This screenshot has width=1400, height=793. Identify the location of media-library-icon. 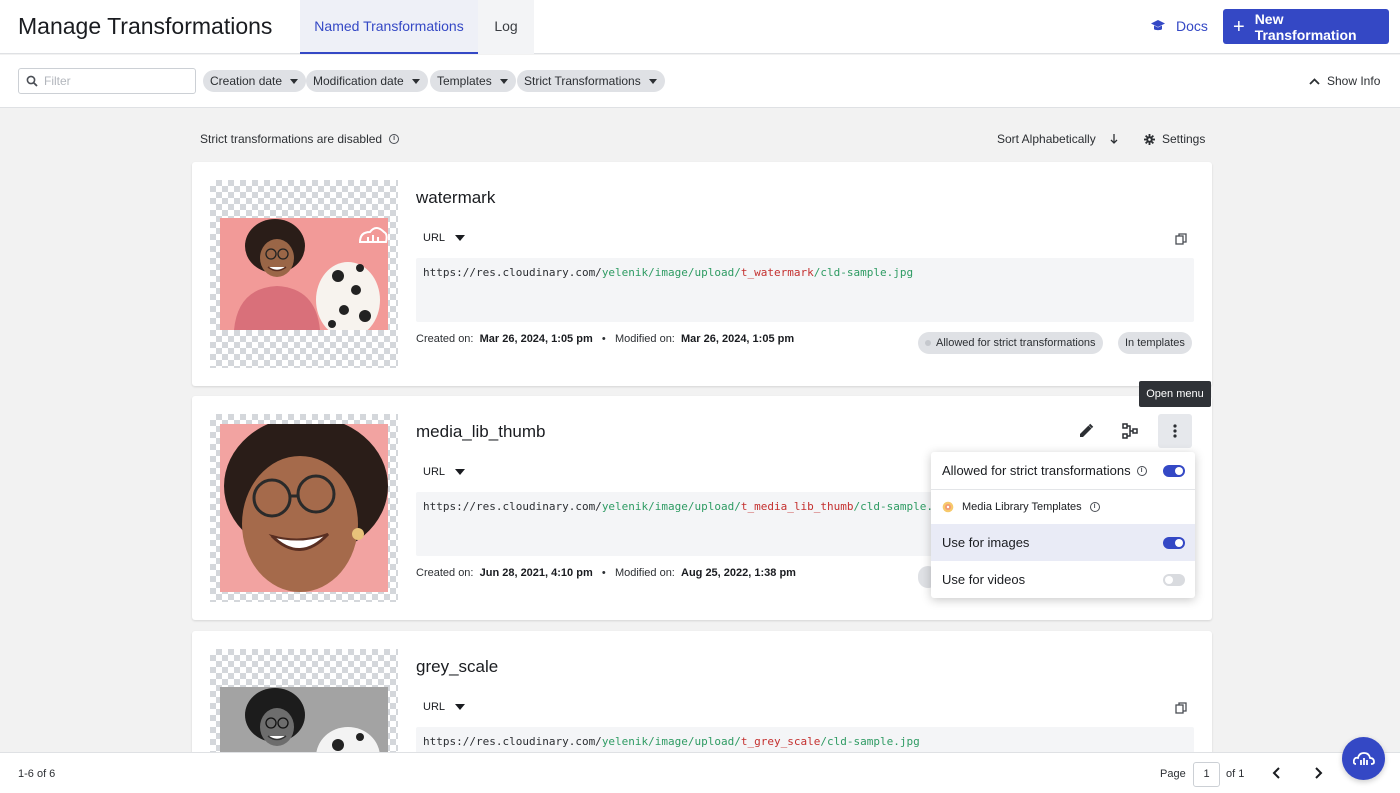
(948, 507).